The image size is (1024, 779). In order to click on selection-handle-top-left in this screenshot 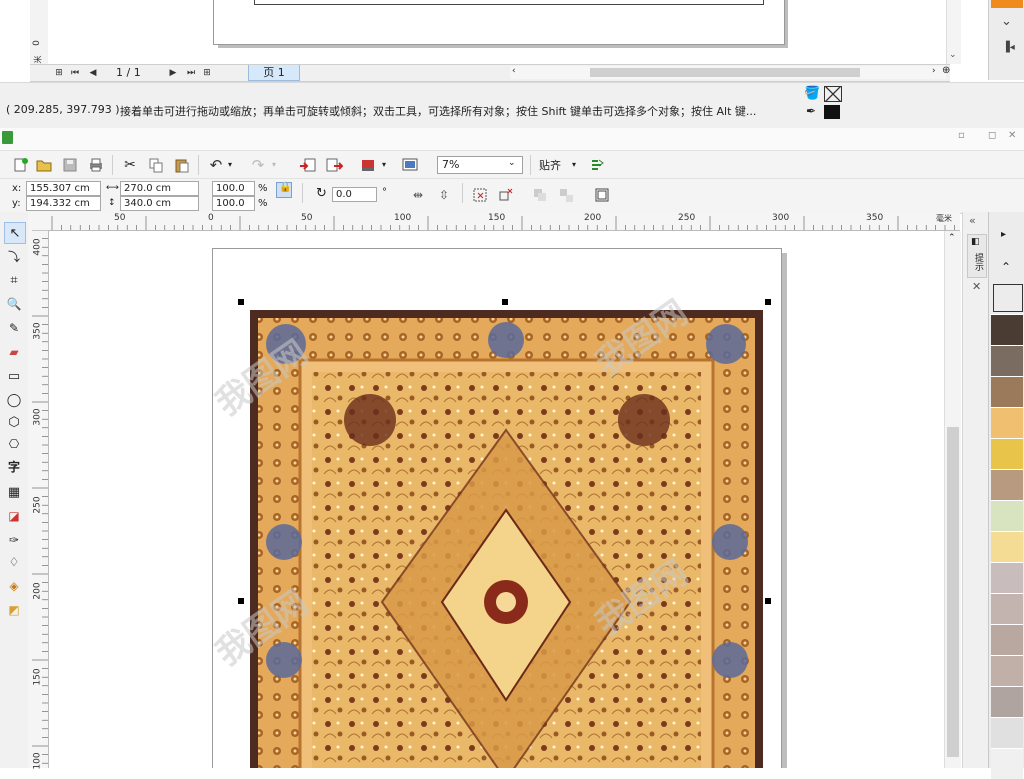, I will do `click(241, 302)`.